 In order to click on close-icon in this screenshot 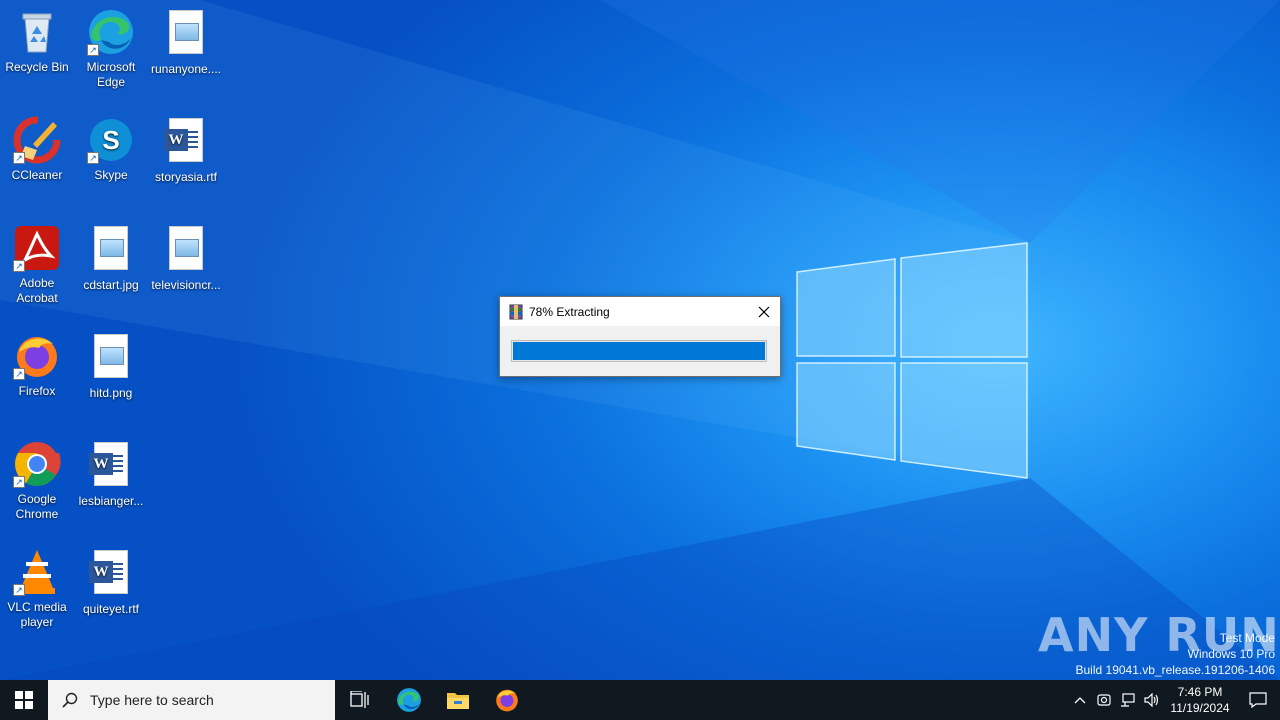, I will do `click(764, 311)`.